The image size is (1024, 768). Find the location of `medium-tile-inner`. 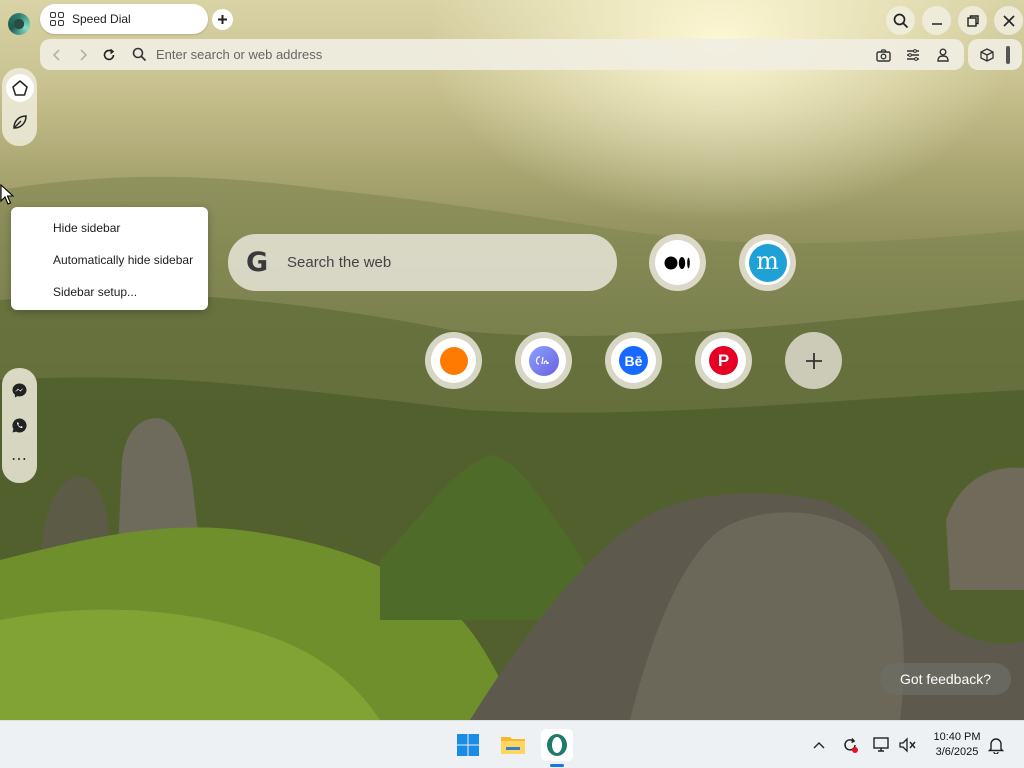

medium-tile-inner is located at coordinates (677, 262).